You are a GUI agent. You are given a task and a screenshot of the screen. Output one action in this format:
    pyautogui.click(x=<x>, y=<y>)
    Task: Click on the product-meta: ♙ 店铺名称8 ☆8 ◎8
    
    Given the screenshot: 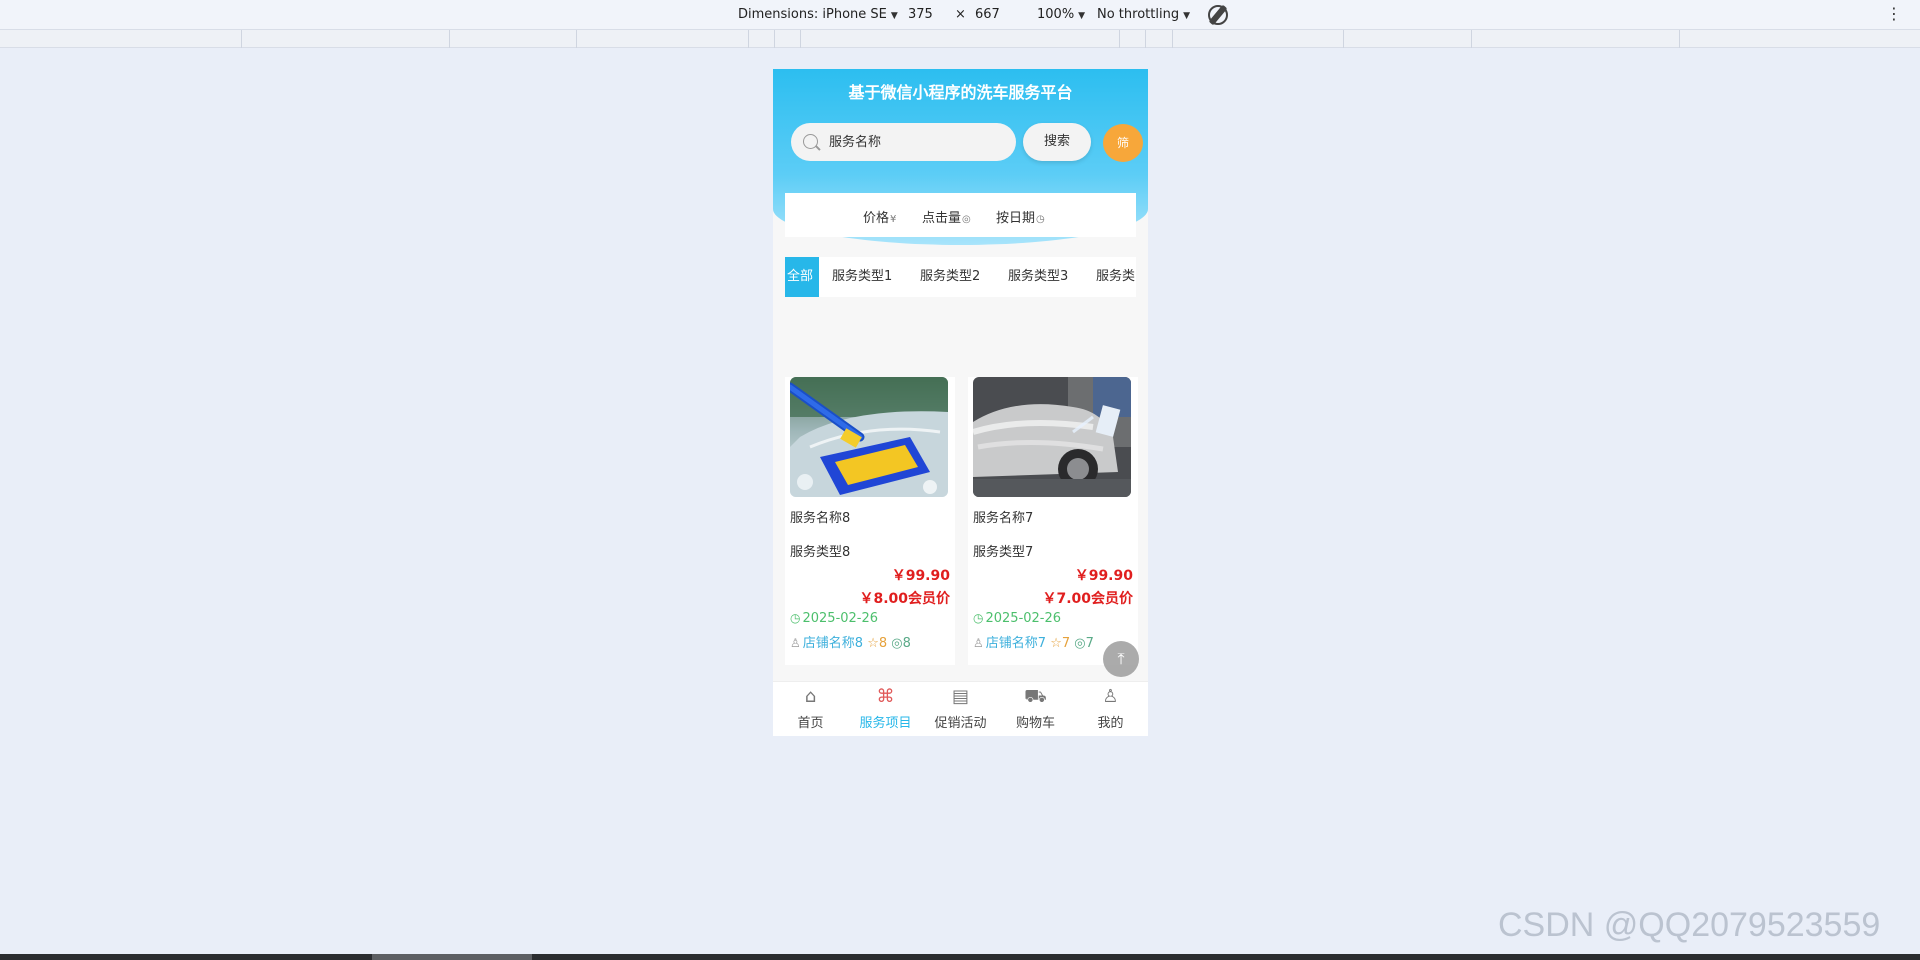 What is the action you would take?
    pyautogui.click(x=850, y=641)
    